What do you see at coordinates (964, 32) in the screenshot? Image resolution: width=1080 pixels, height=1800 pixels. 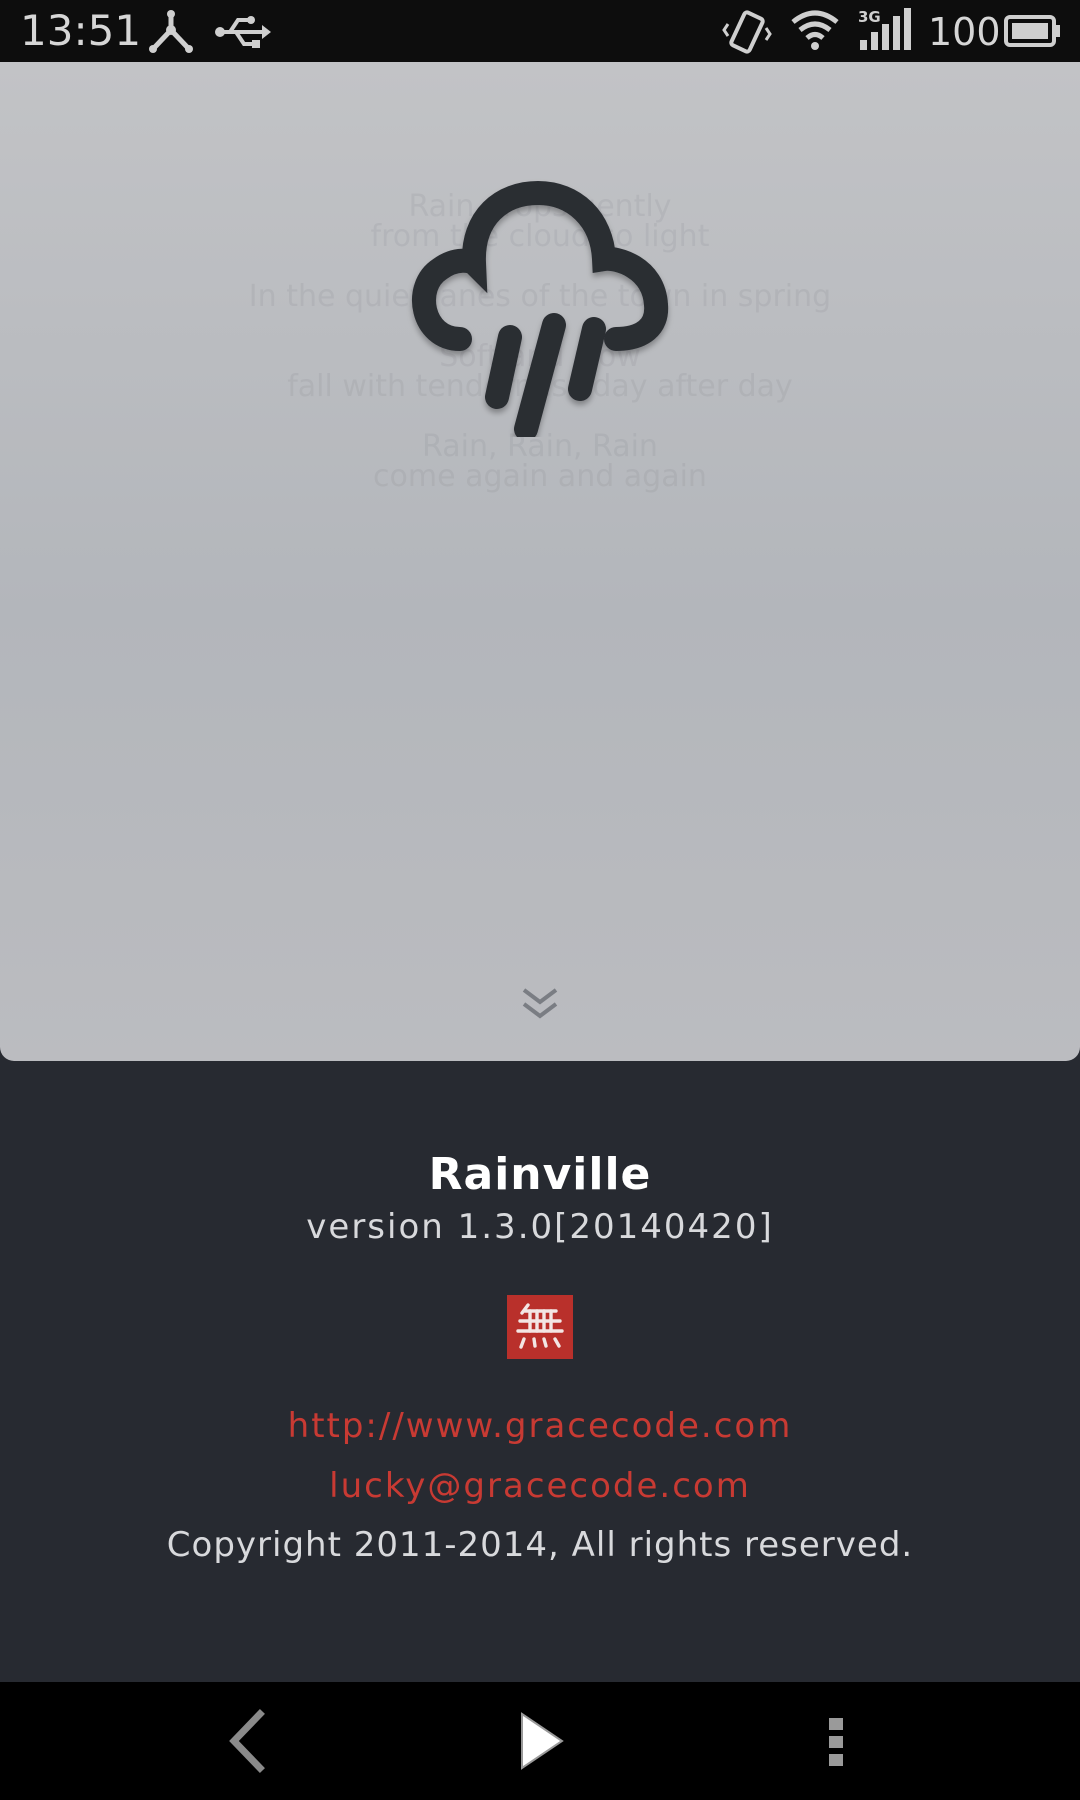 I see `battery-percent: 100` at bounding box center [964, 32].